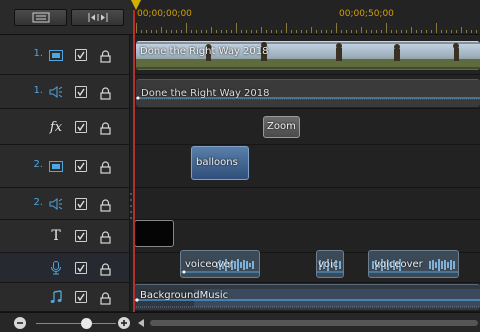 The width and height of the screenshot is (480, 332). I want to click on scroll-left-arrow-icon, so click(141, 323).